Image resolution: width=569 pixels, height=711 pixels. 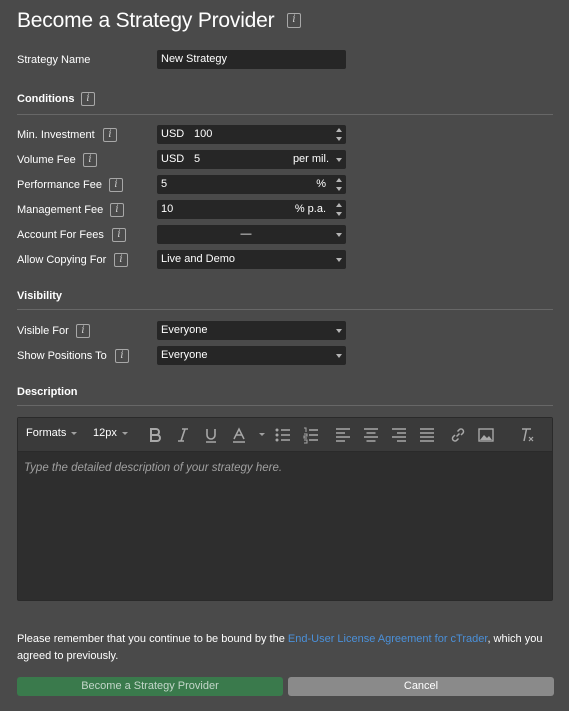 I want to click on min-investment-value: 100, so click(x=203, y=134).